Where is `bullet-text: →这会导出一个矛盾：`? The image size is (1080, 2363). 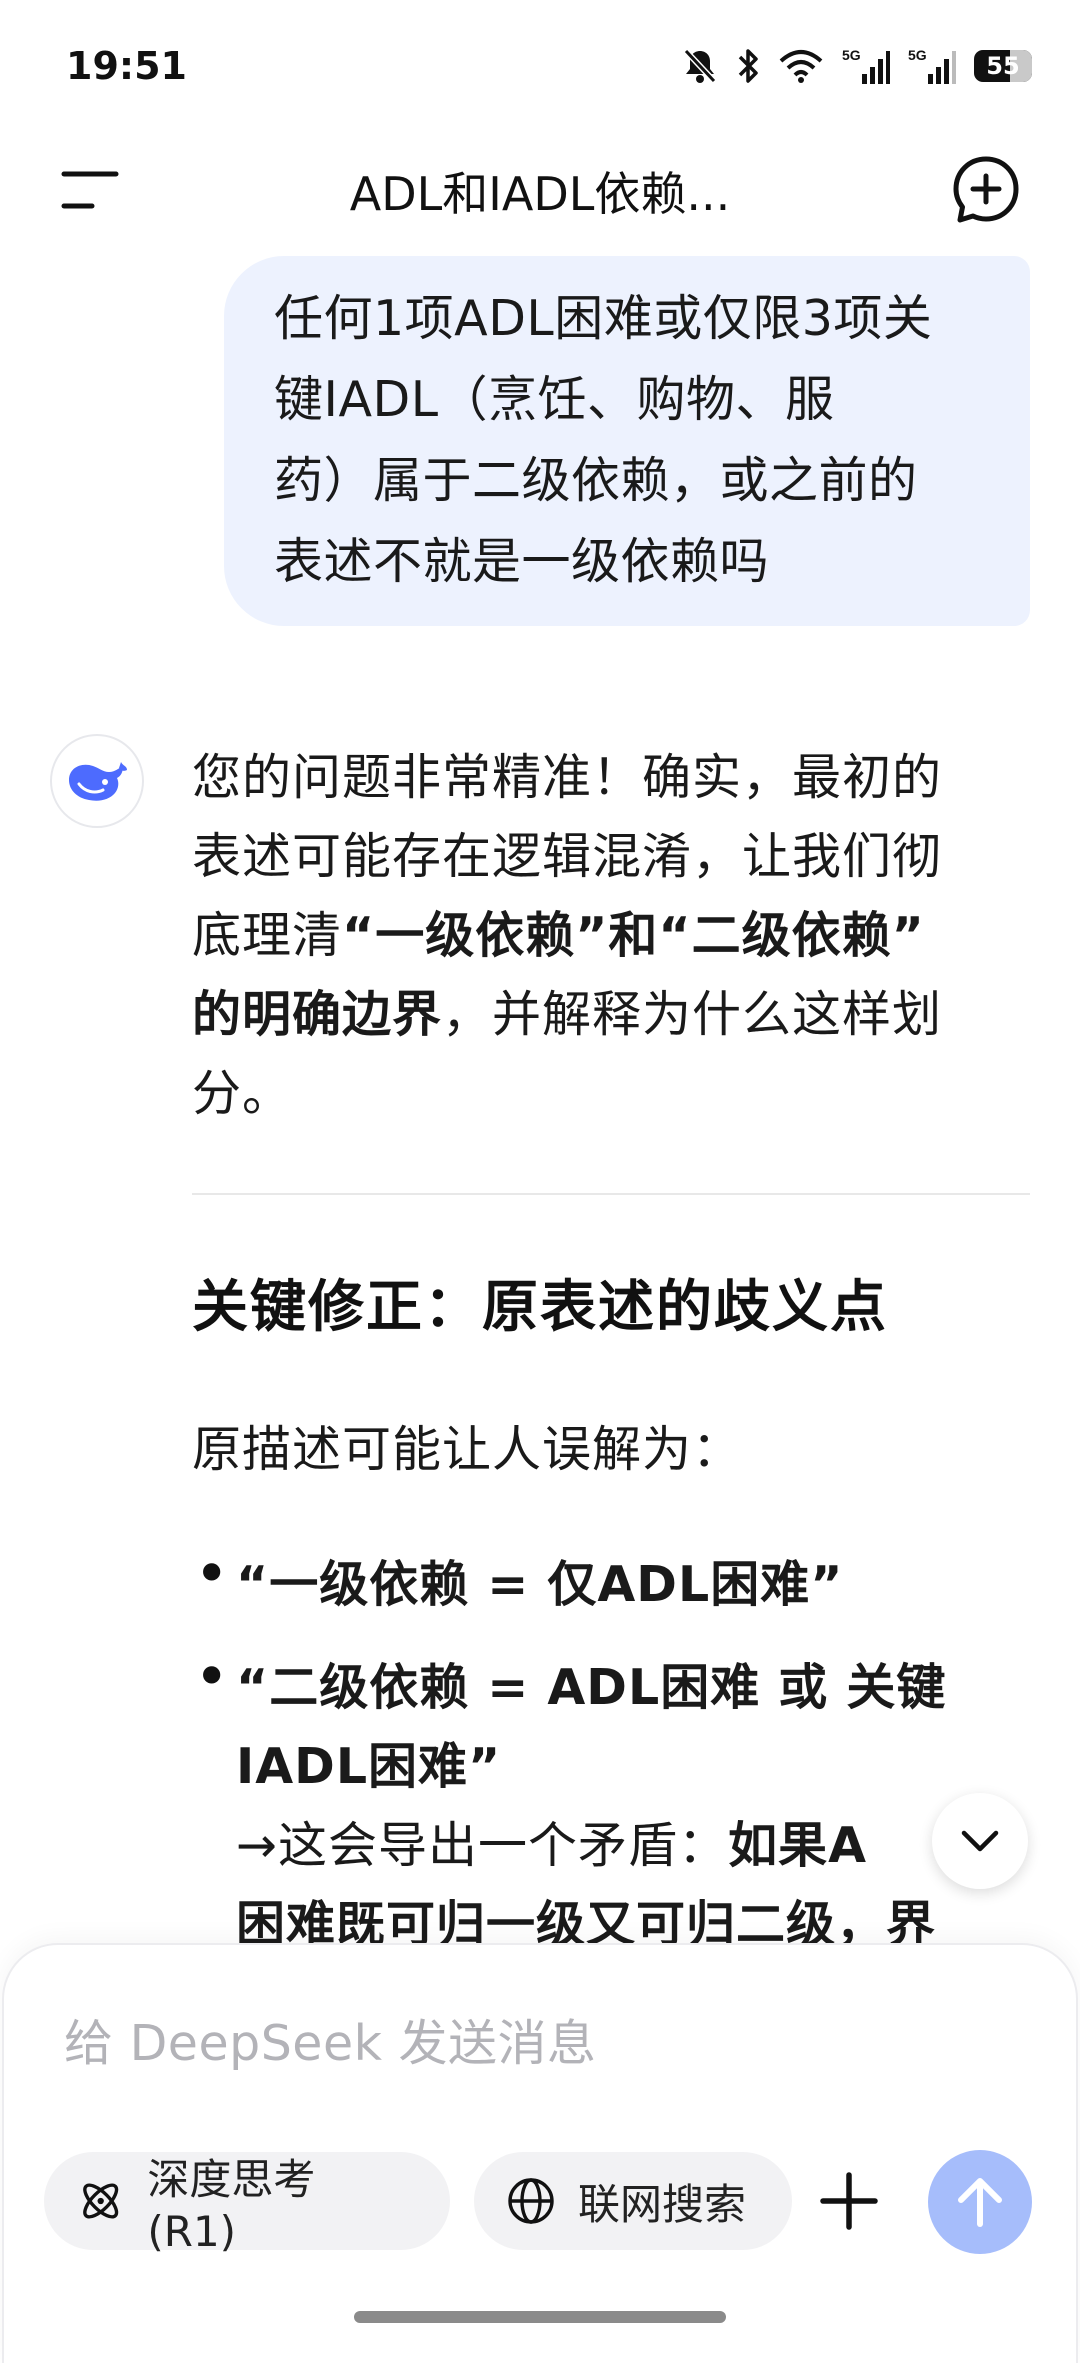 bullet-text: →这会导出一个矛盾： is located at coordinates (482, 1845).